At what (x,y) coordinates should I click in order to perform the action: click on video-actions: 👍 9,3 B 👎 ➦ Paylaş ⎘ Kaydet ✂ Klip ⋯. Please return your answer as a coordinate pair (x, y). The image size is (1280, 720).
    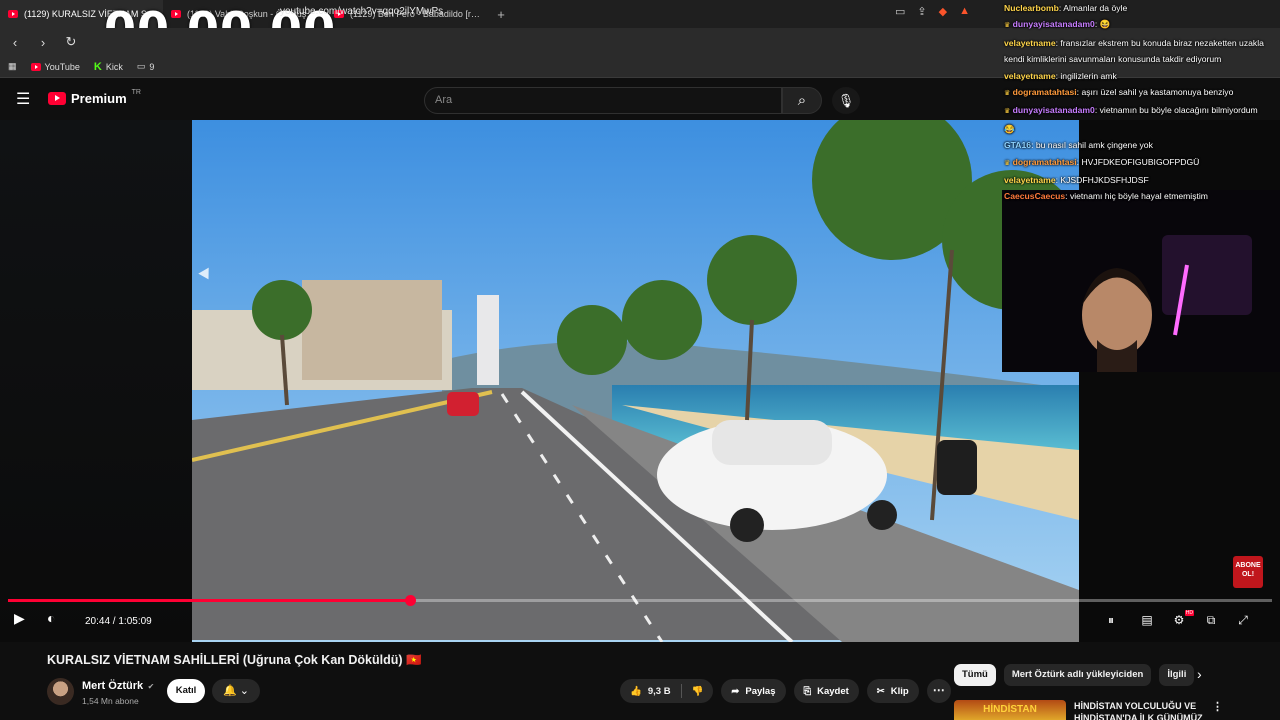
    Looking at the image, I should click on (785, 691).